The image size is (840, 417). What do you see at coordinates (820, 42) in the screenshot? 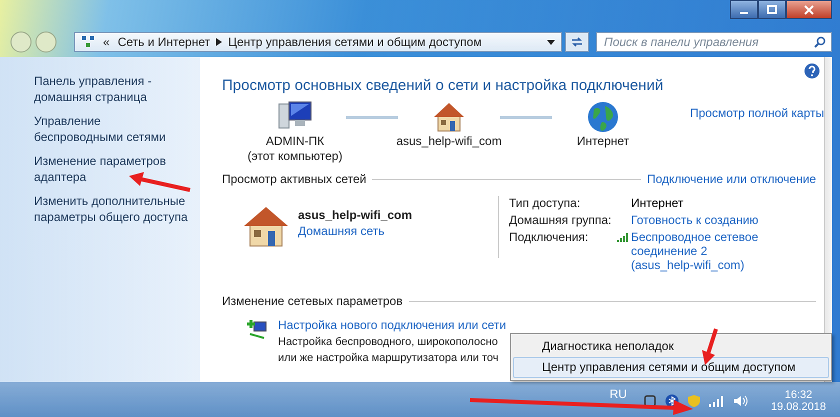
I see `search-icon` at bounding box center [820, 42].